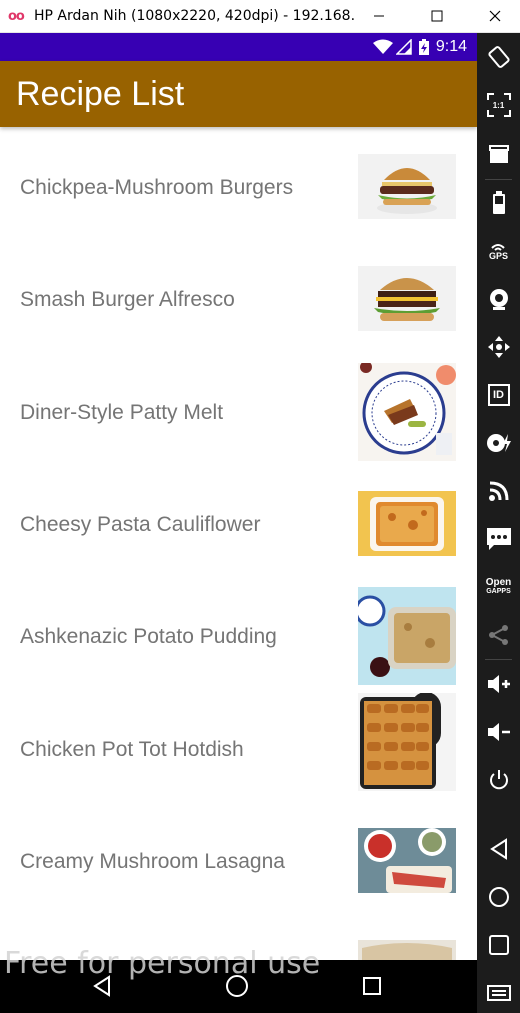 Image resolution: width=520 pixels, height=1013 pixels. I want to click on rss-cast-icon, so click(498, 491).